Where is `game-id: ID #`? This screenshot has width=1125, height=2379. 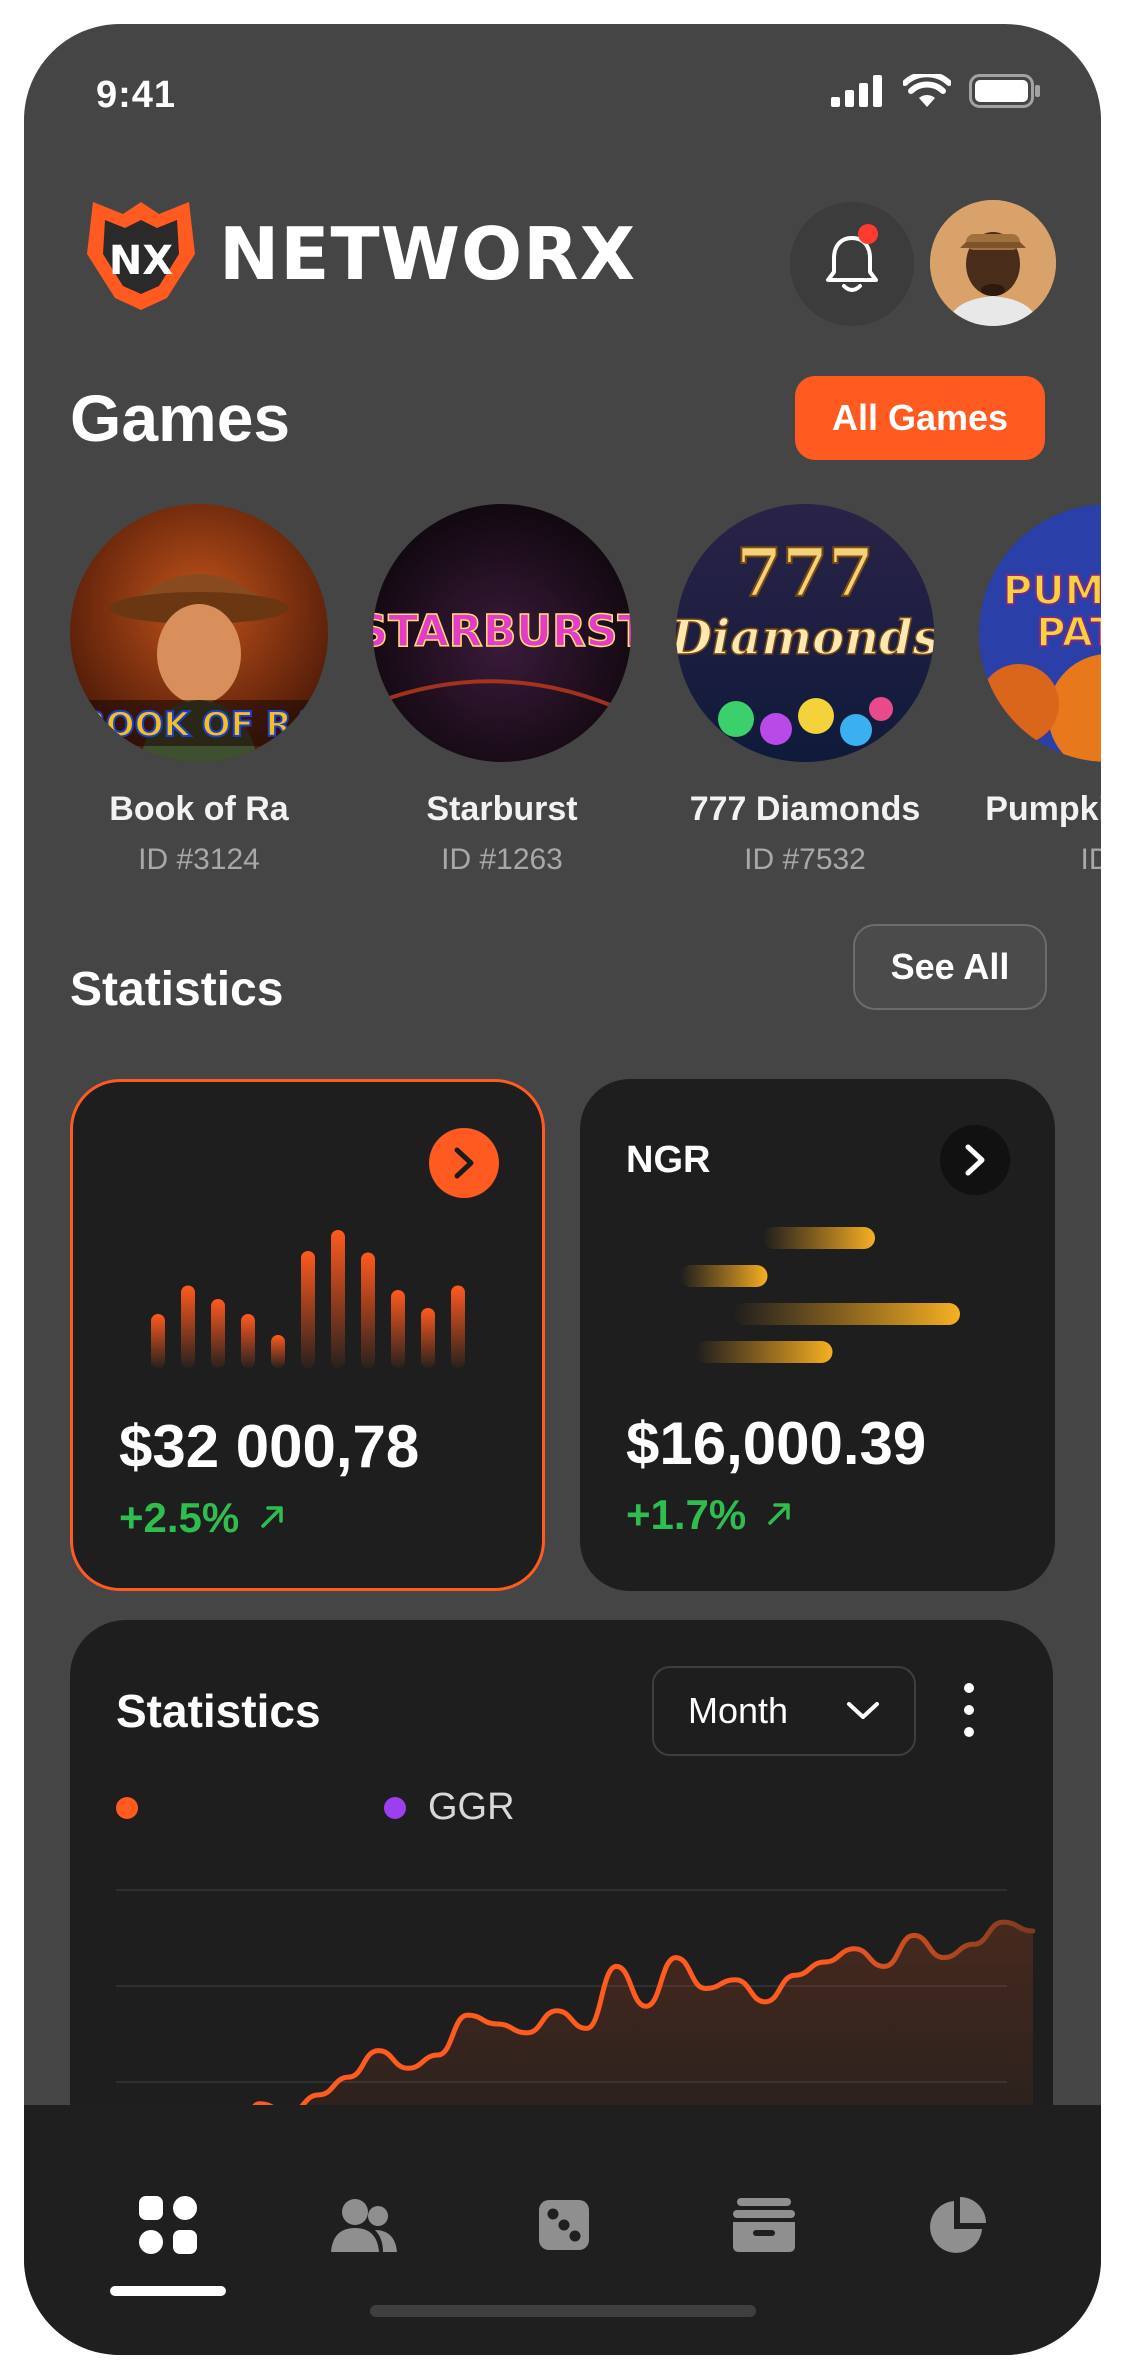
game-id: ID # is located at coordinates (1090, 859).